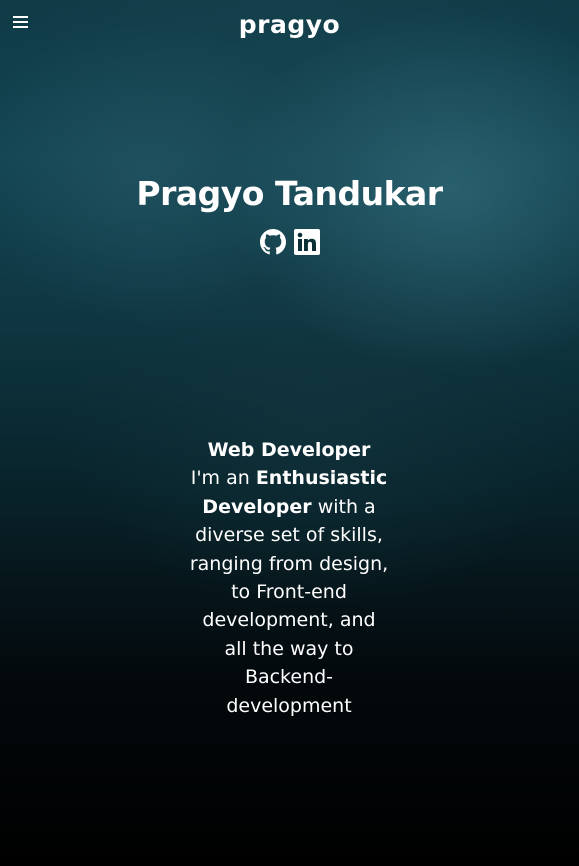  Describe the element at coordinates (289, 450) in the screenshot. I see `role-title: Web Developer` at that location.